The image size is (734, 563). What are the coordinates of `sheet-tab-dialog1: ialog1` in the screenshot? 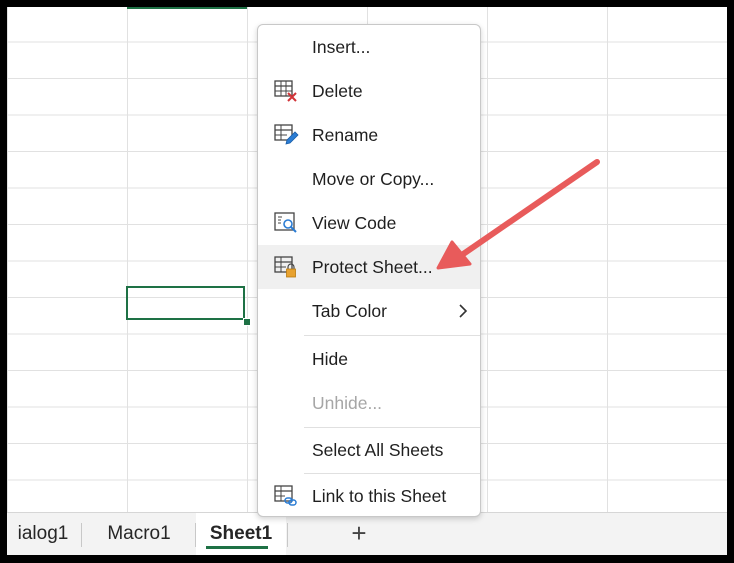 It's located at (43, 534).